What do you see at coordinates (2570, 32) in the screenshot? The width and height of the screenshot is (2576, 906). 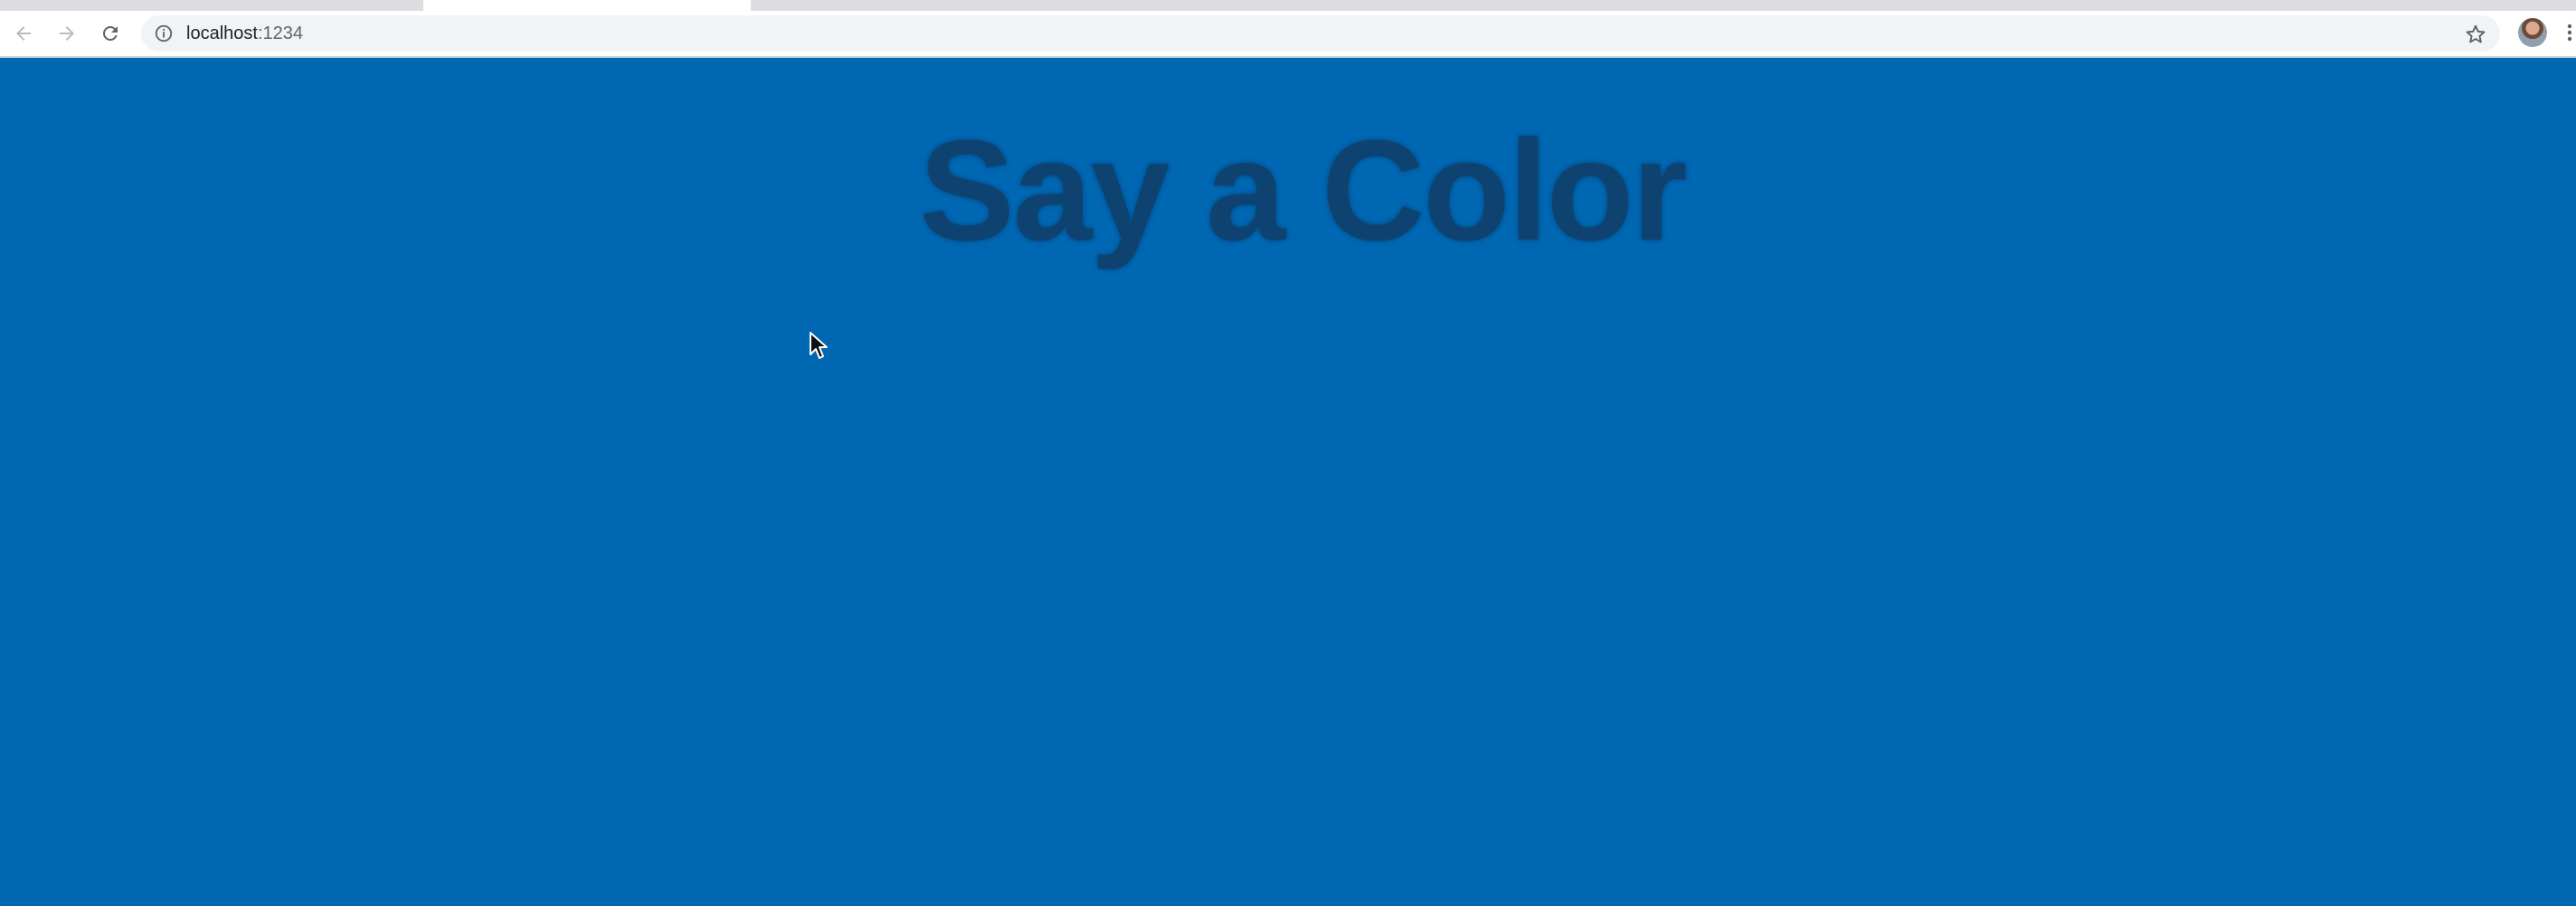 I see `kebab-menu-icon` at bounding box center [2570, 32].